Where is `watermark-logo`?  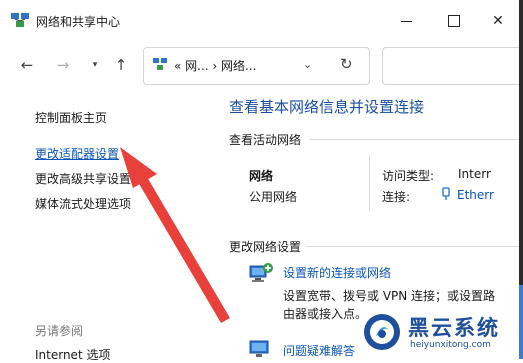
watermark-logo is located at coordinates (382, 332).